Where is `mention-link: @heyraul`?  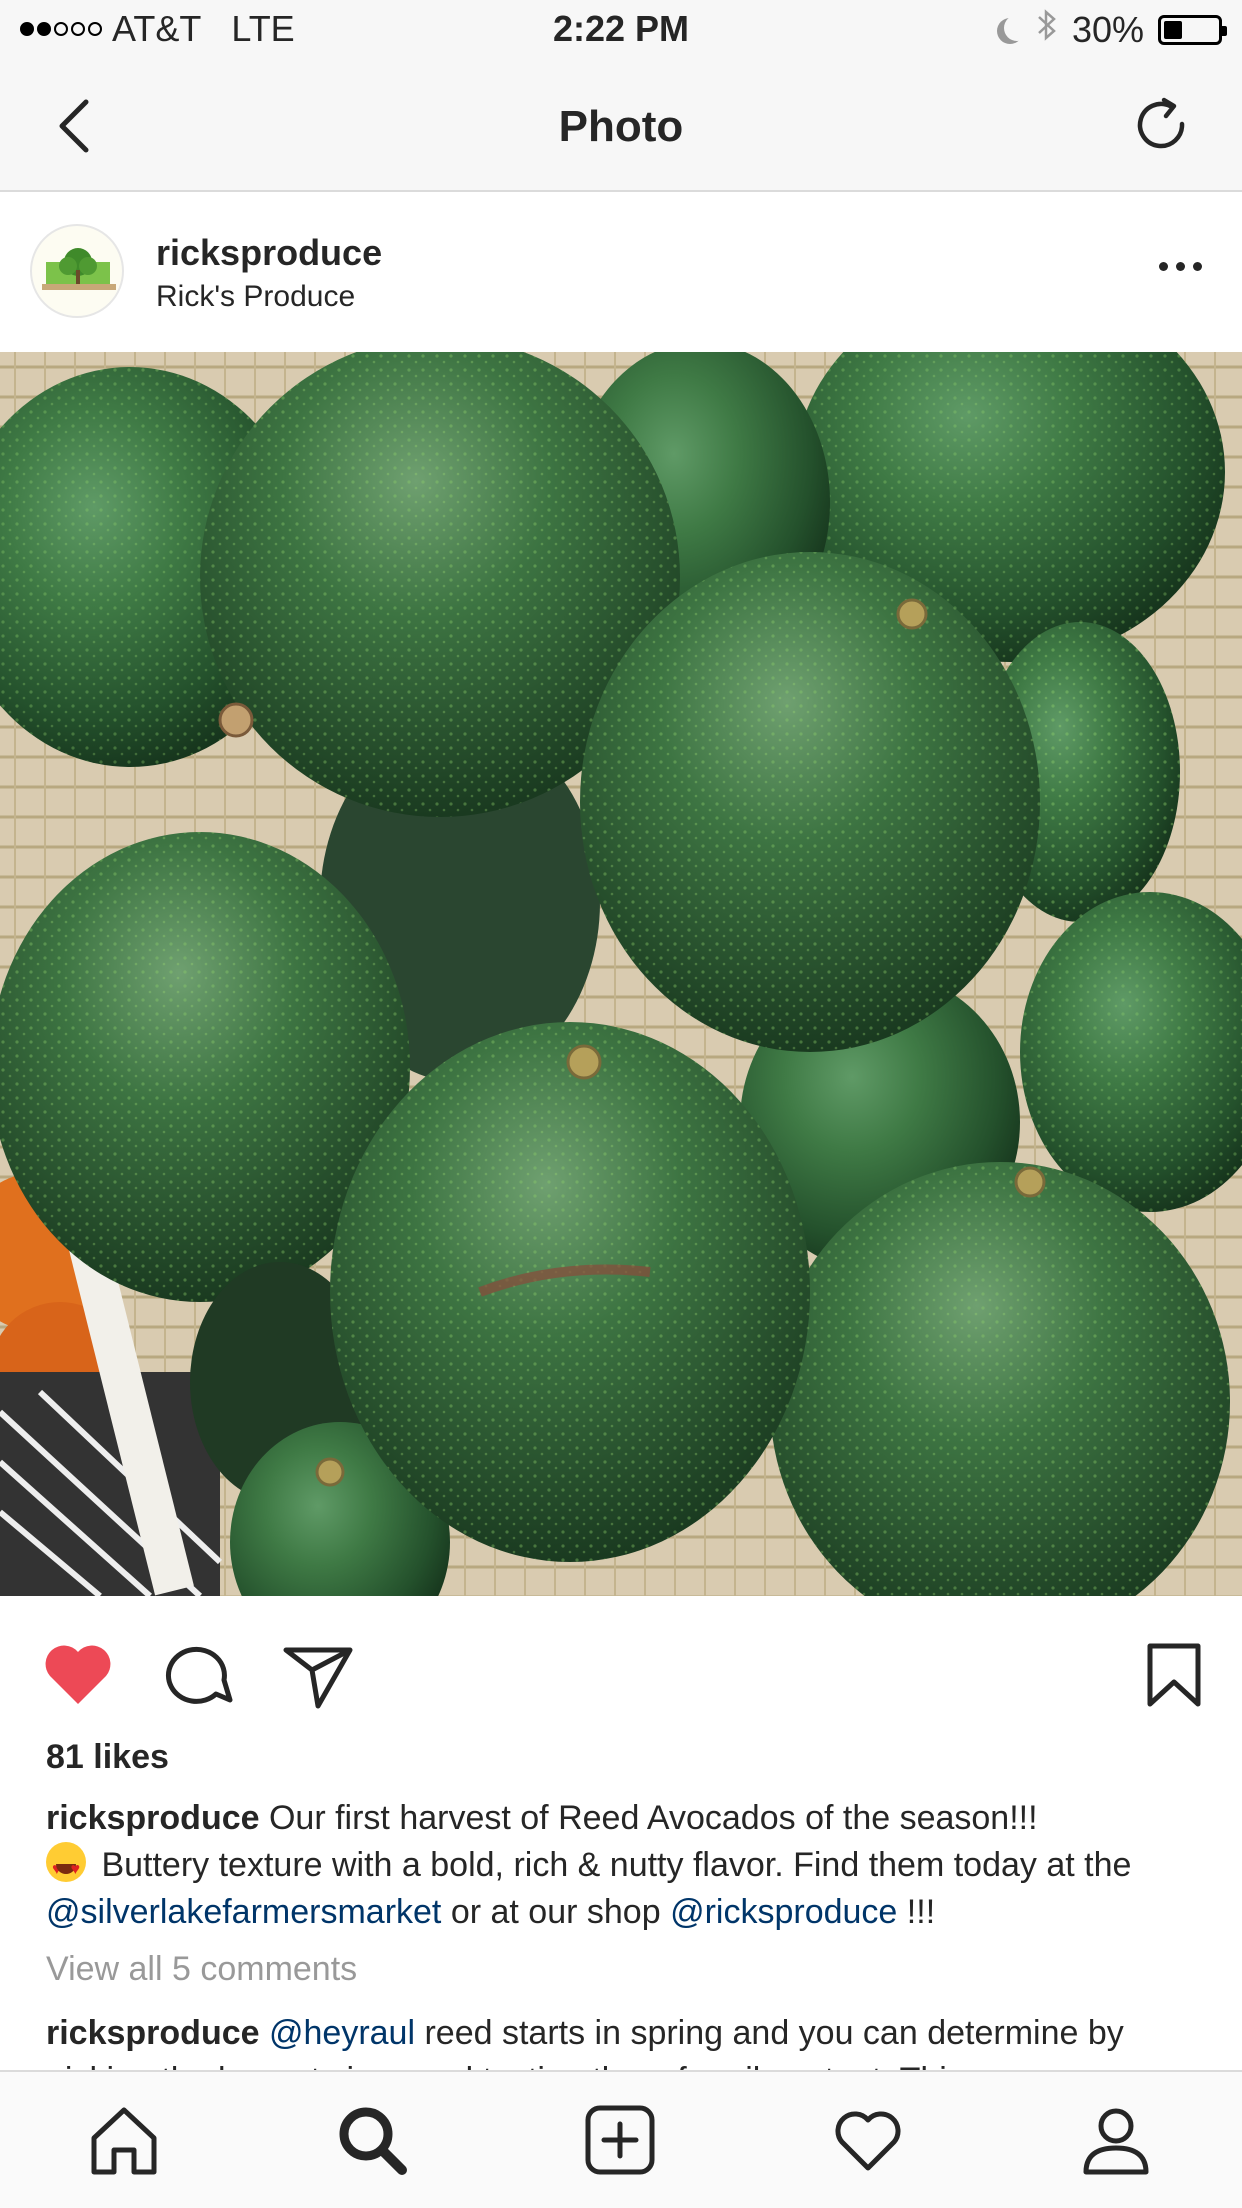 mention-link: @heyraul is located at coordinates (342, 2033).